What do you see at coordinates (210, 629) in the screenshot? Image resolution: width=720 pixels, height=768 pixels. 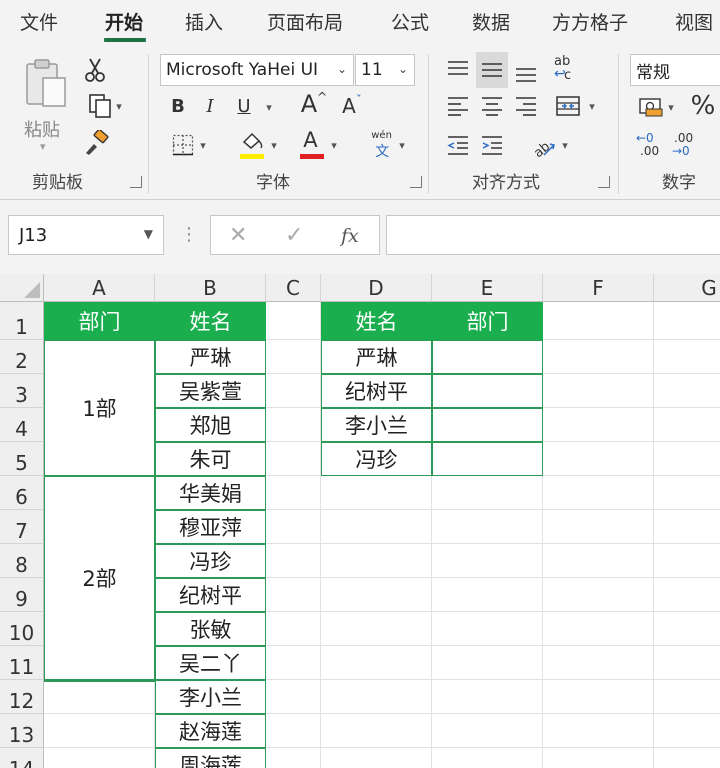 I see `cell-b10: 张敏` at bounding box center [210, 629].